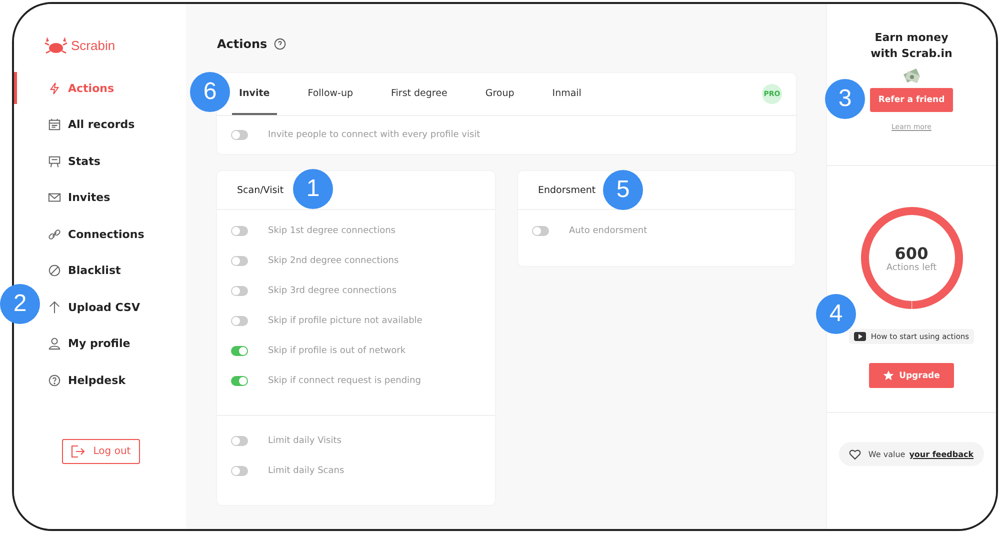  Describe the element at coordinates (911, 38) in the screenshot. I see `promo-title: Earn money` at that location.